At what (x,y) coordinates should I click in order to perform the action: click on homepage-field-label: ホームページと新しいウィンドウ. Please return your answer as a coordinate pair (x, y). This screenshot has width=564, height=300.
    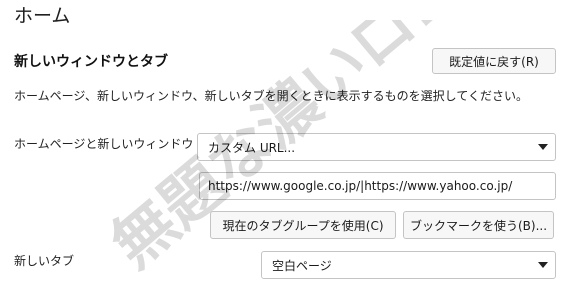
    Looking at the image, I should click on (104, 144).